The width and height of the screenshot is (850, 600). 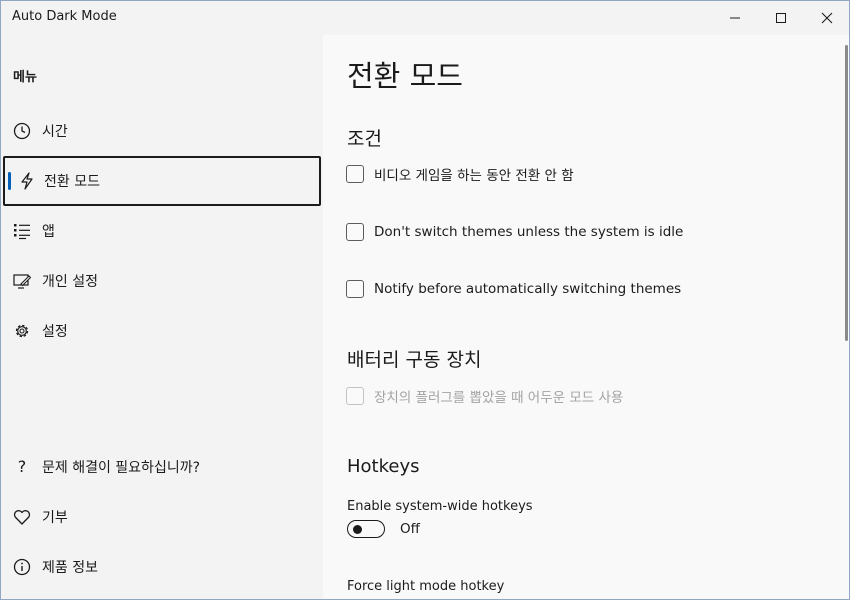 I want to click on enable-hotkeys-toggle, so click(x=366, y=529).